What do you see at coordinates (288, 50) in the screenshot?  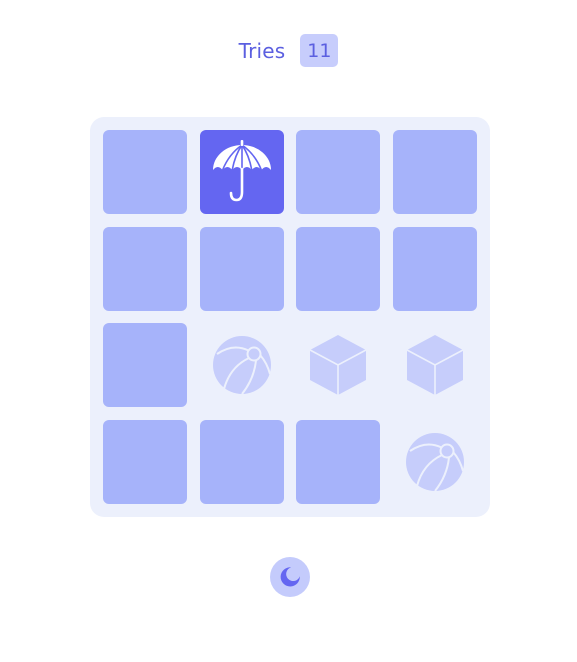 I see `header: Tries 11` at bounding box center [288, 50].